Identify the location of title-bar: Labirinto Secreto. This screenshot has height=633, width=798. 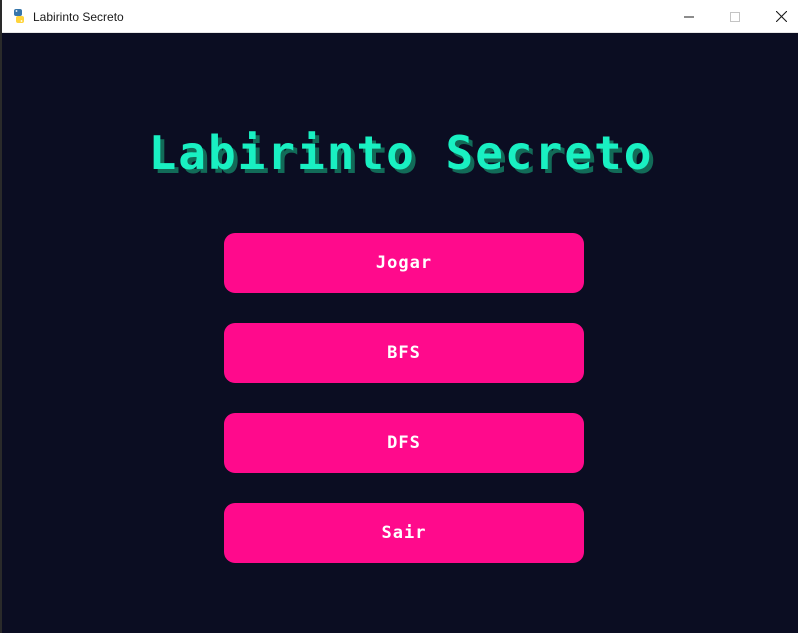
(400, 16).